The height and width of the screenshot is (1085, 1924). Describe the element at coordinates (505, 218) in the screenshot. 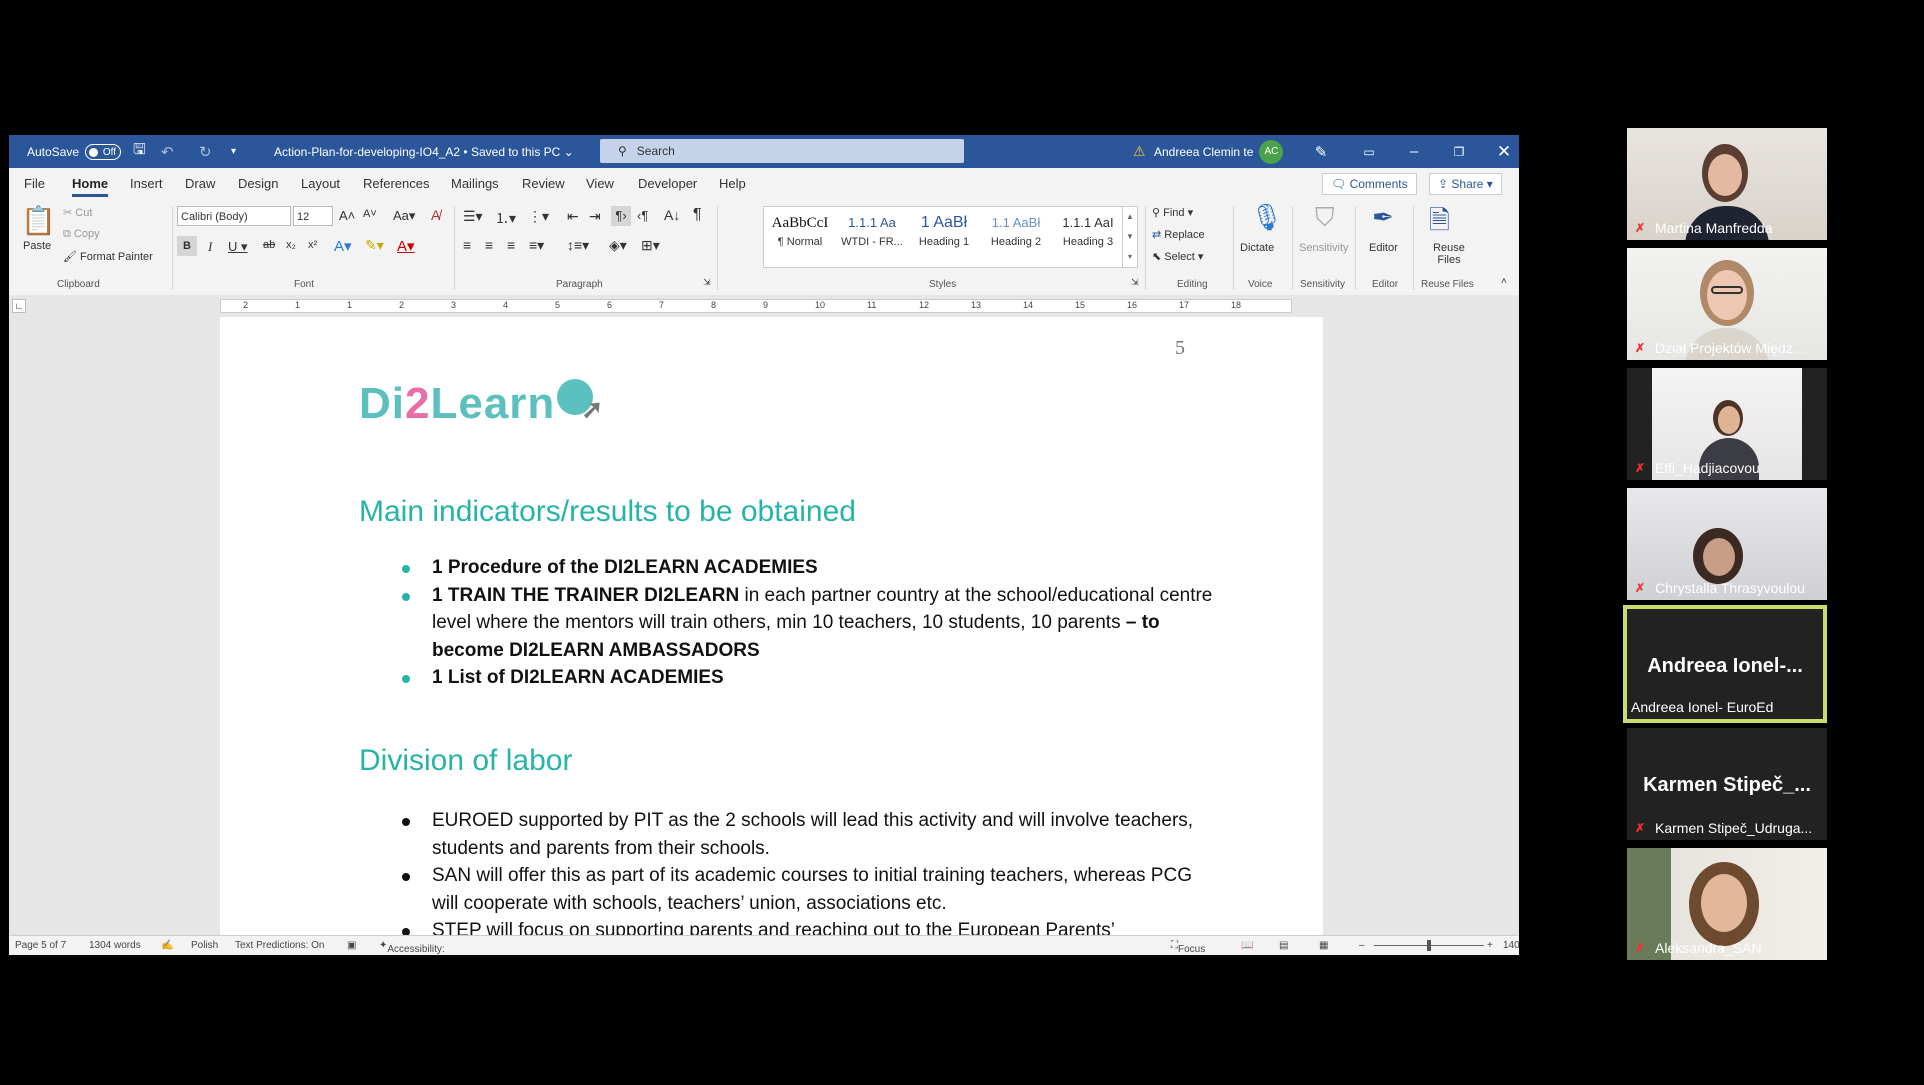

I see `numbering-icon: ⒈▾` at that location.